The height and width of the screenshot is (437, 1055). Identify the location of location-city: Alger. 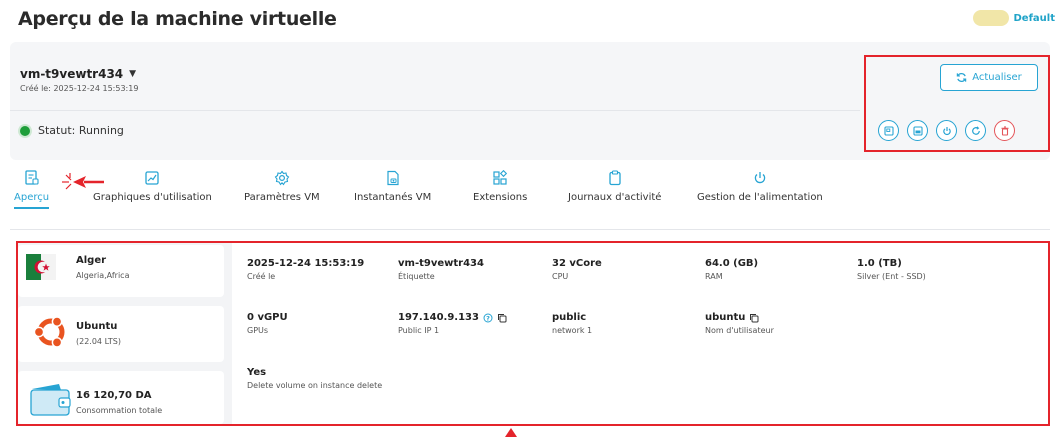
(91, 260).